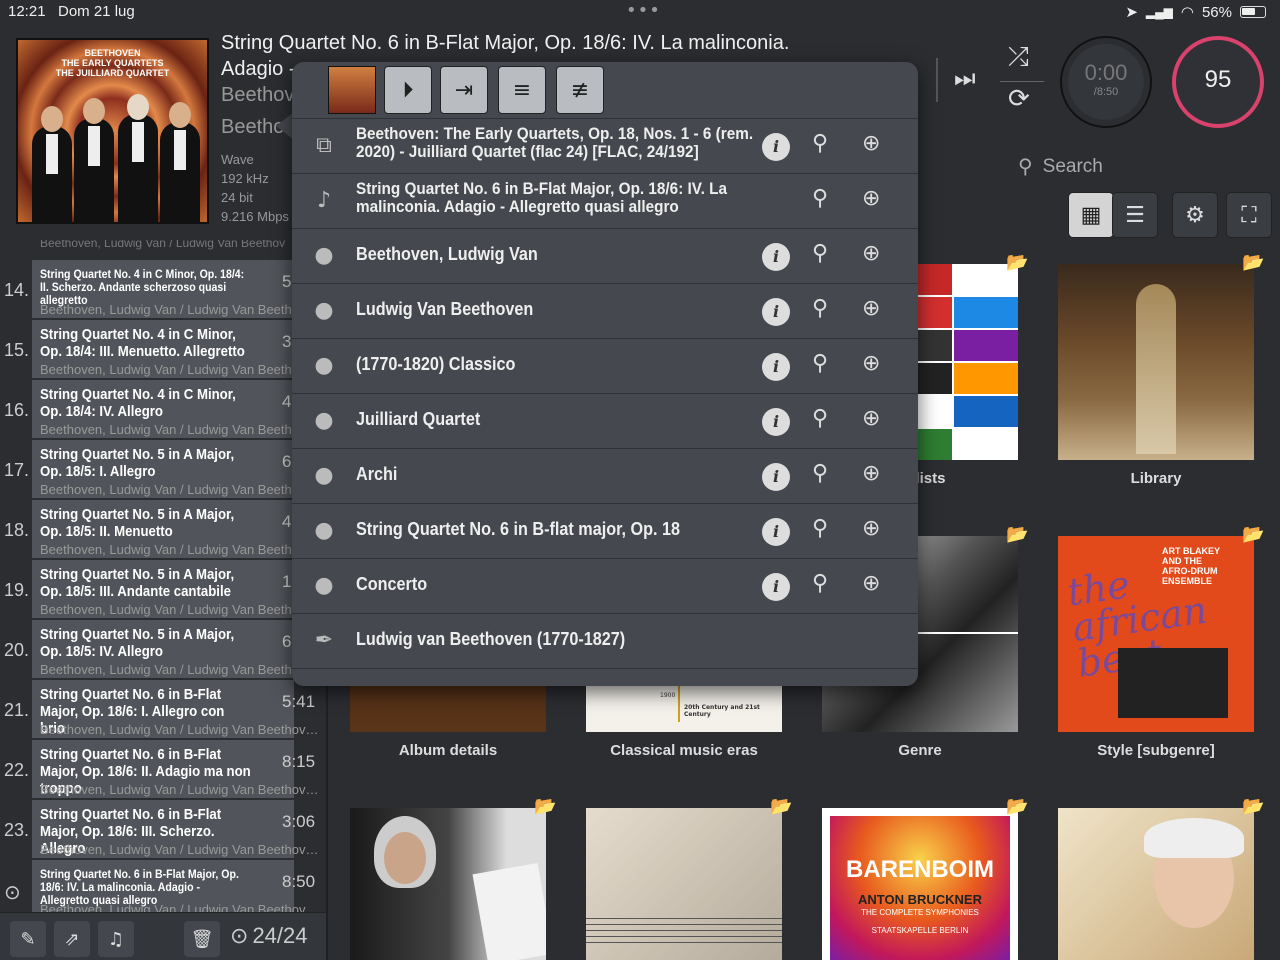 The image size is (1280, 960). I want to click on popup-row-partial, so click(605, 677).